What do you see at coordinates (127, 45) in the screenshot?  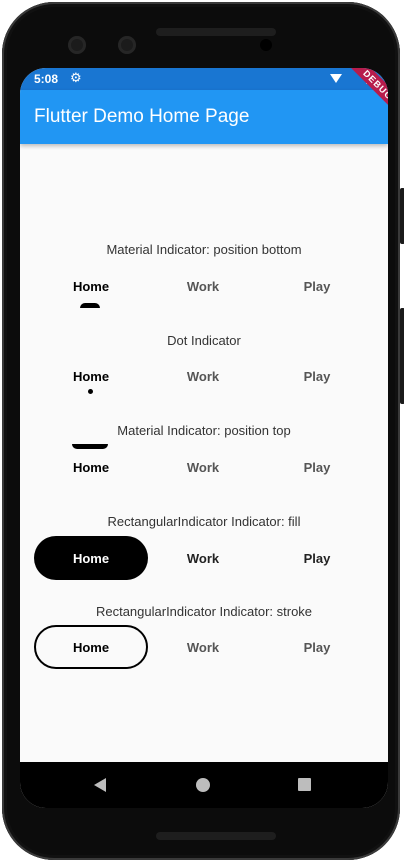 I see `front-sensor` at bounding box center [127, 45].